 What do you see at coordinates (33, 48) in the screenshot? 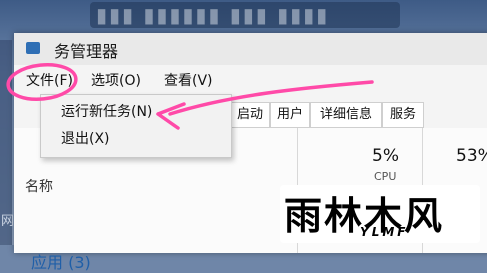
I see `task-manager-icon` at bounding box center [33, 48].